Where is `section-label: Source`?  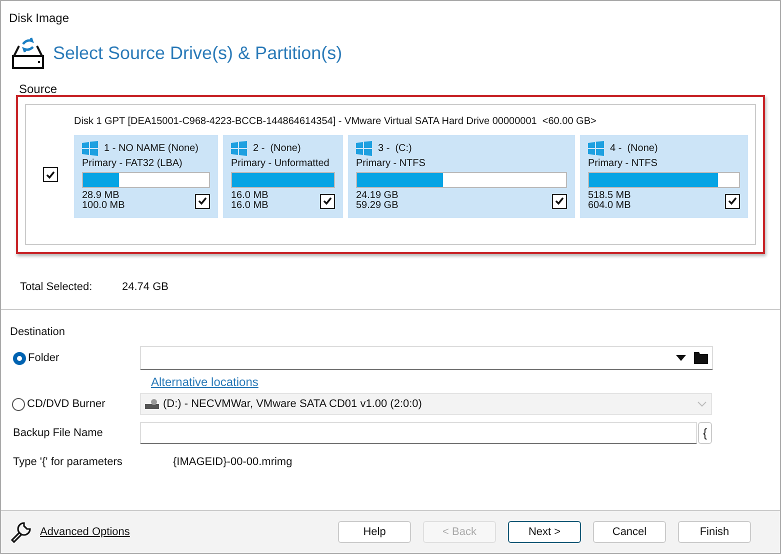
section-label: Source is located at coordinates (38, 89).